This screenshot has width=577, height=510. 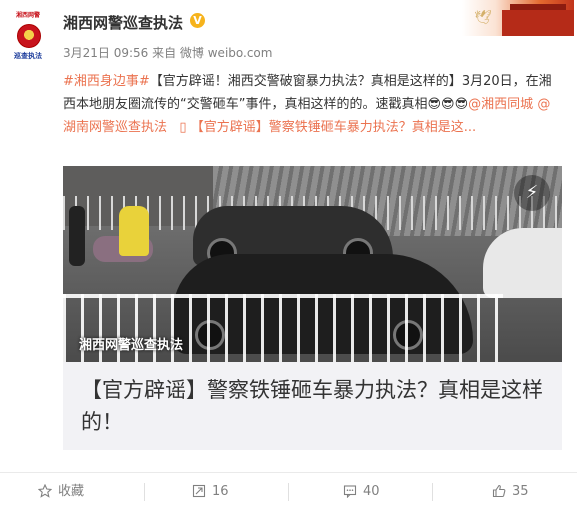 I want to click on comment-count: 40, so click(x=371, y=491).